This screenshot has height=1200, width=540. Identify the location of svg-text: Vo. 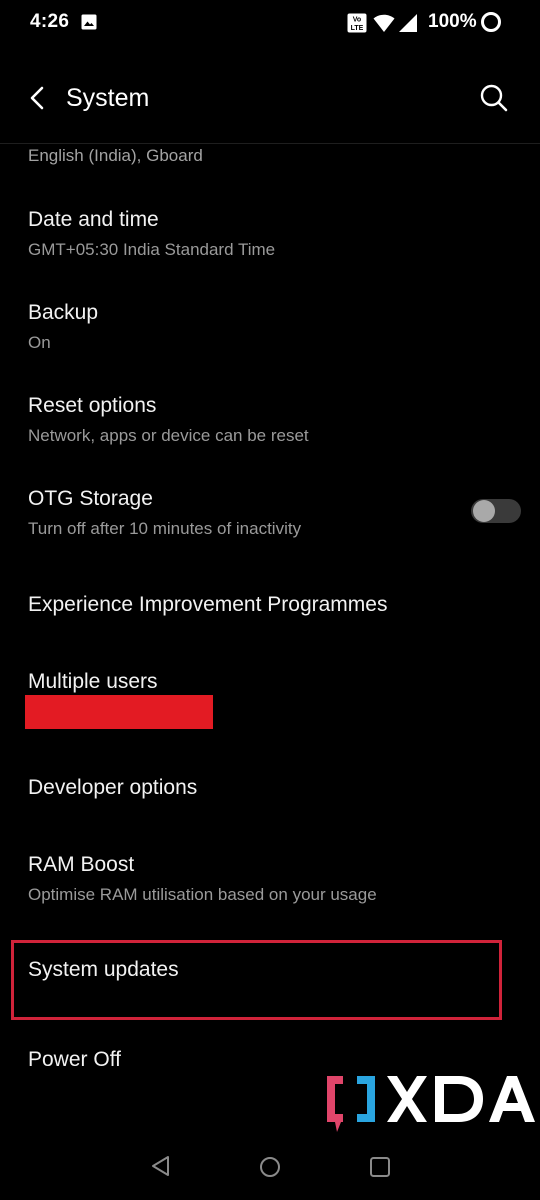
(357, 20).